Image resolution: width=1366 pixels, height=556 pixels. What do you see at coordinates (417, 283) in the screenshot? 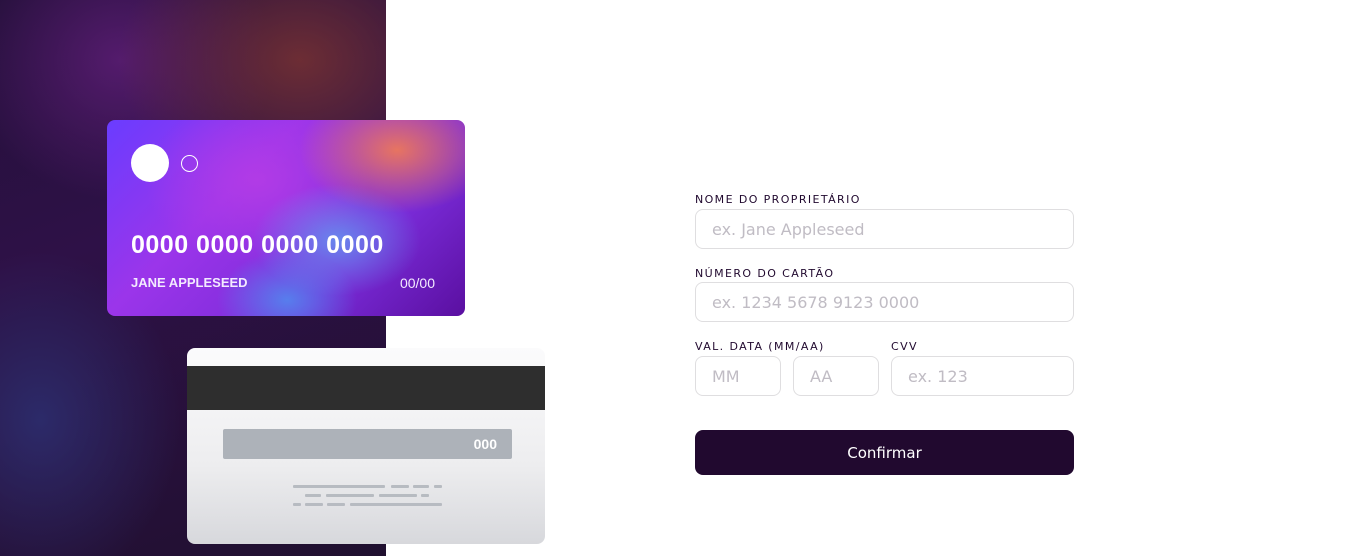
I see `card-expiry-display: 00/00` at bounding box center [417, 283].